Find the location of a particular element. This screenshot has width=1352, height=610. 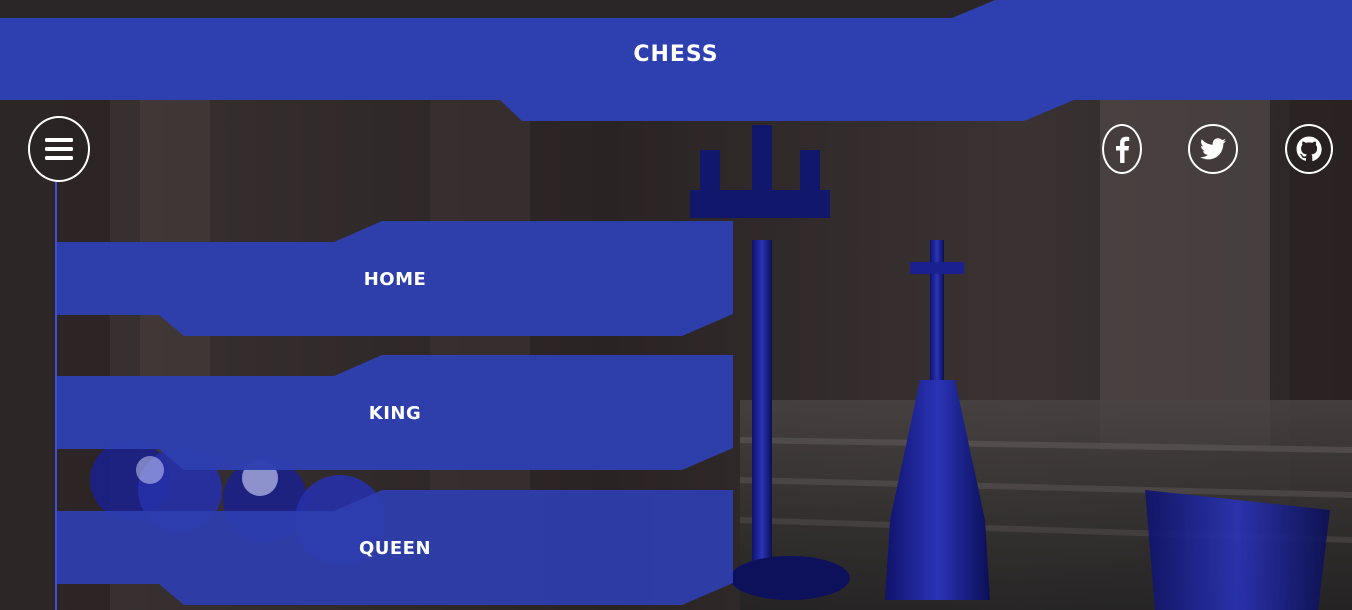

github-icon is located at coordinates (1309, 149).